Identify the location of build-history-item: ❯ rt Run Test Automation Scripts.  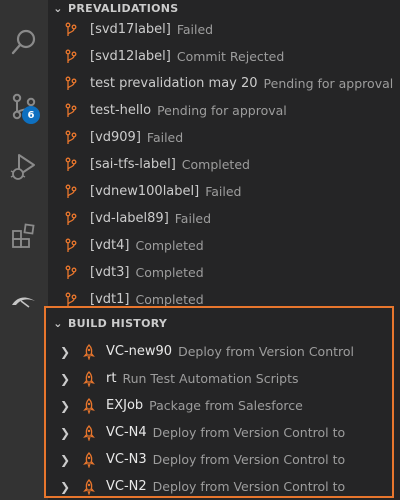
(219, 378).